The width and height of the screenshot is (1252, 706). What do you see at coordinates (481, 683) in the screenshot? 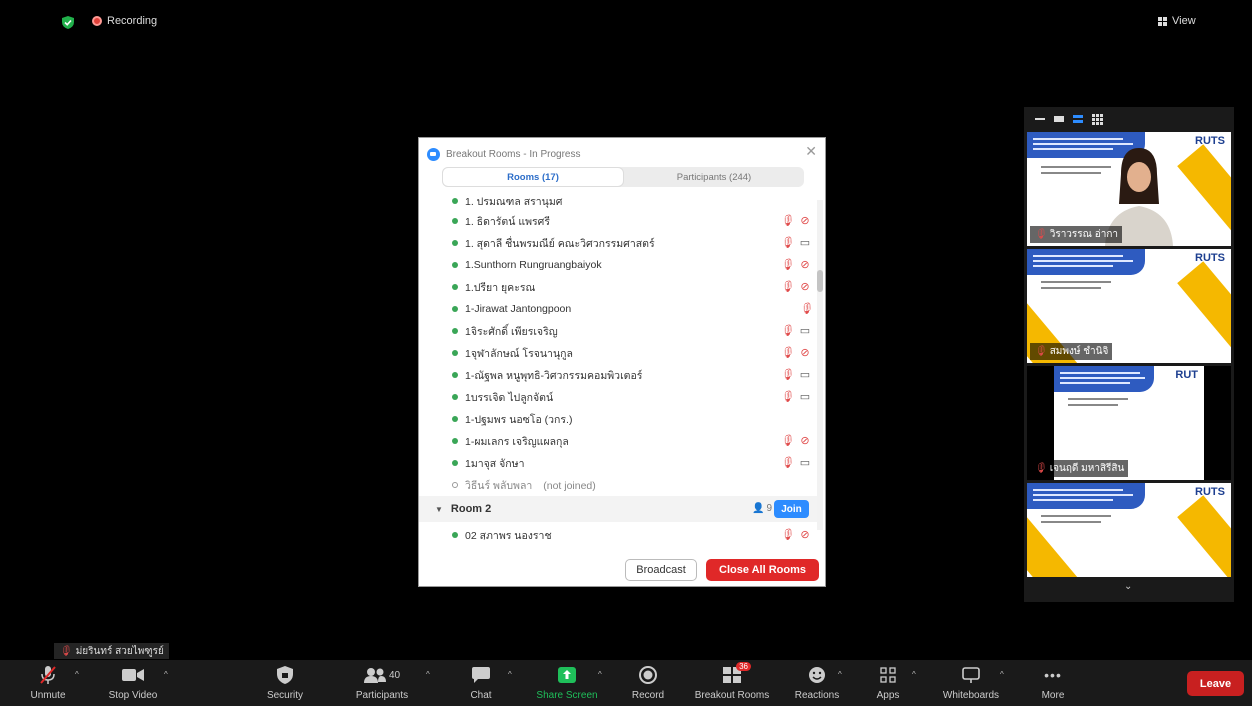
I see `chat-button: Chat` at bounding box center [481, 683].